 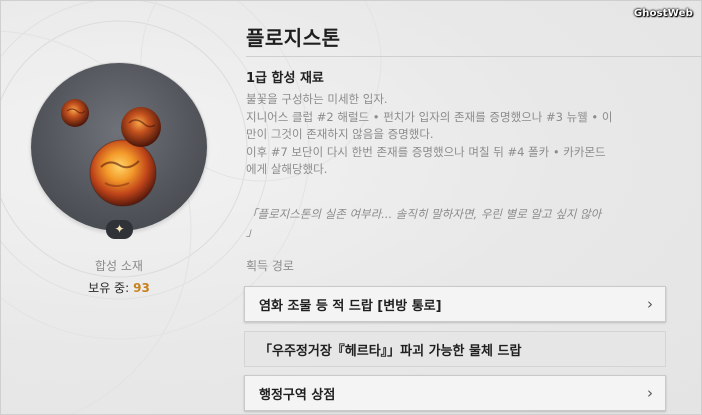 I want to click on description-line: 불꽃을 구성하는 미세한 입자., so click(x=317, y=99).